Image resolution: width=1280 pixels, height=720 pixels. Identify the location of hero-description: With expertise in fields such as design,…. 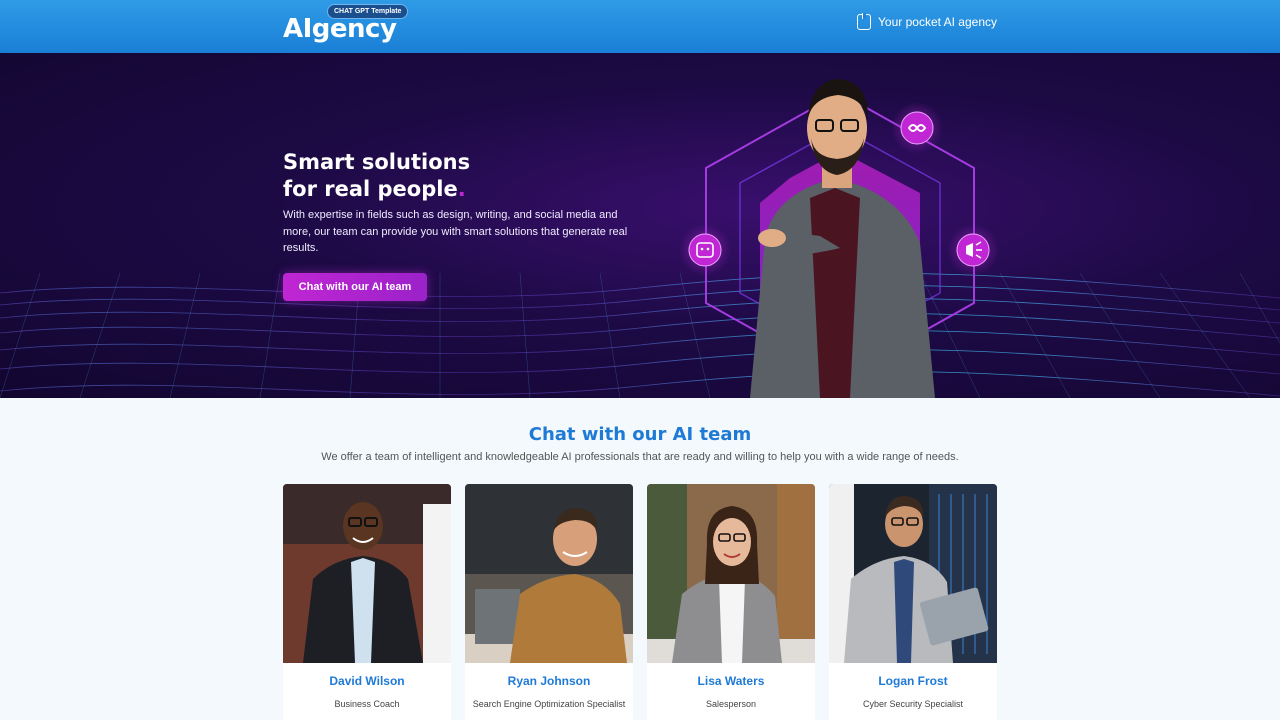
(455, 231).